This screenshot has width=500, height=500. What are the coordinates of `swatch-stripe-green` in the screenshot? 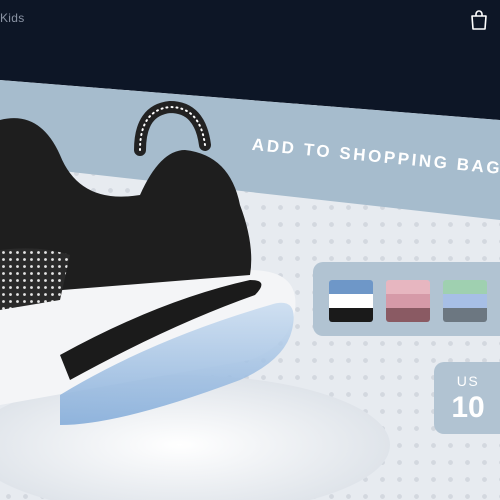 It's located at (465, 287).